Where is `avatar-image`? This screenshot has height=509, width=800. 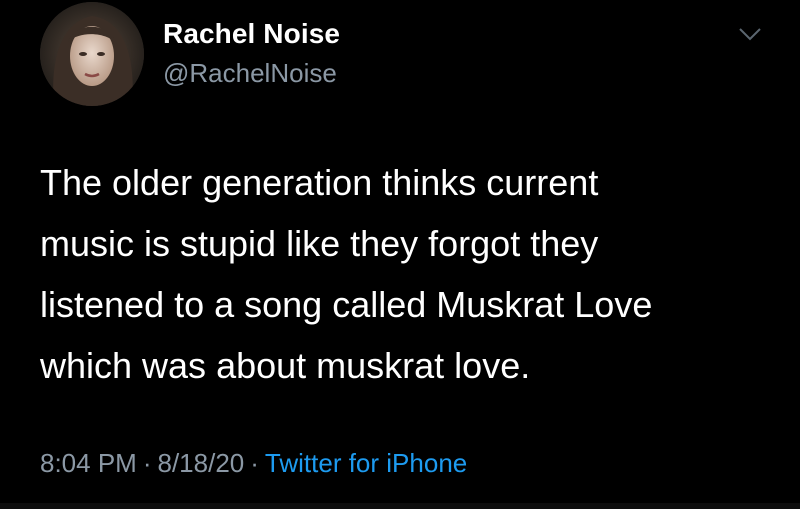 avatar-image is located at coordinates (92, 54).